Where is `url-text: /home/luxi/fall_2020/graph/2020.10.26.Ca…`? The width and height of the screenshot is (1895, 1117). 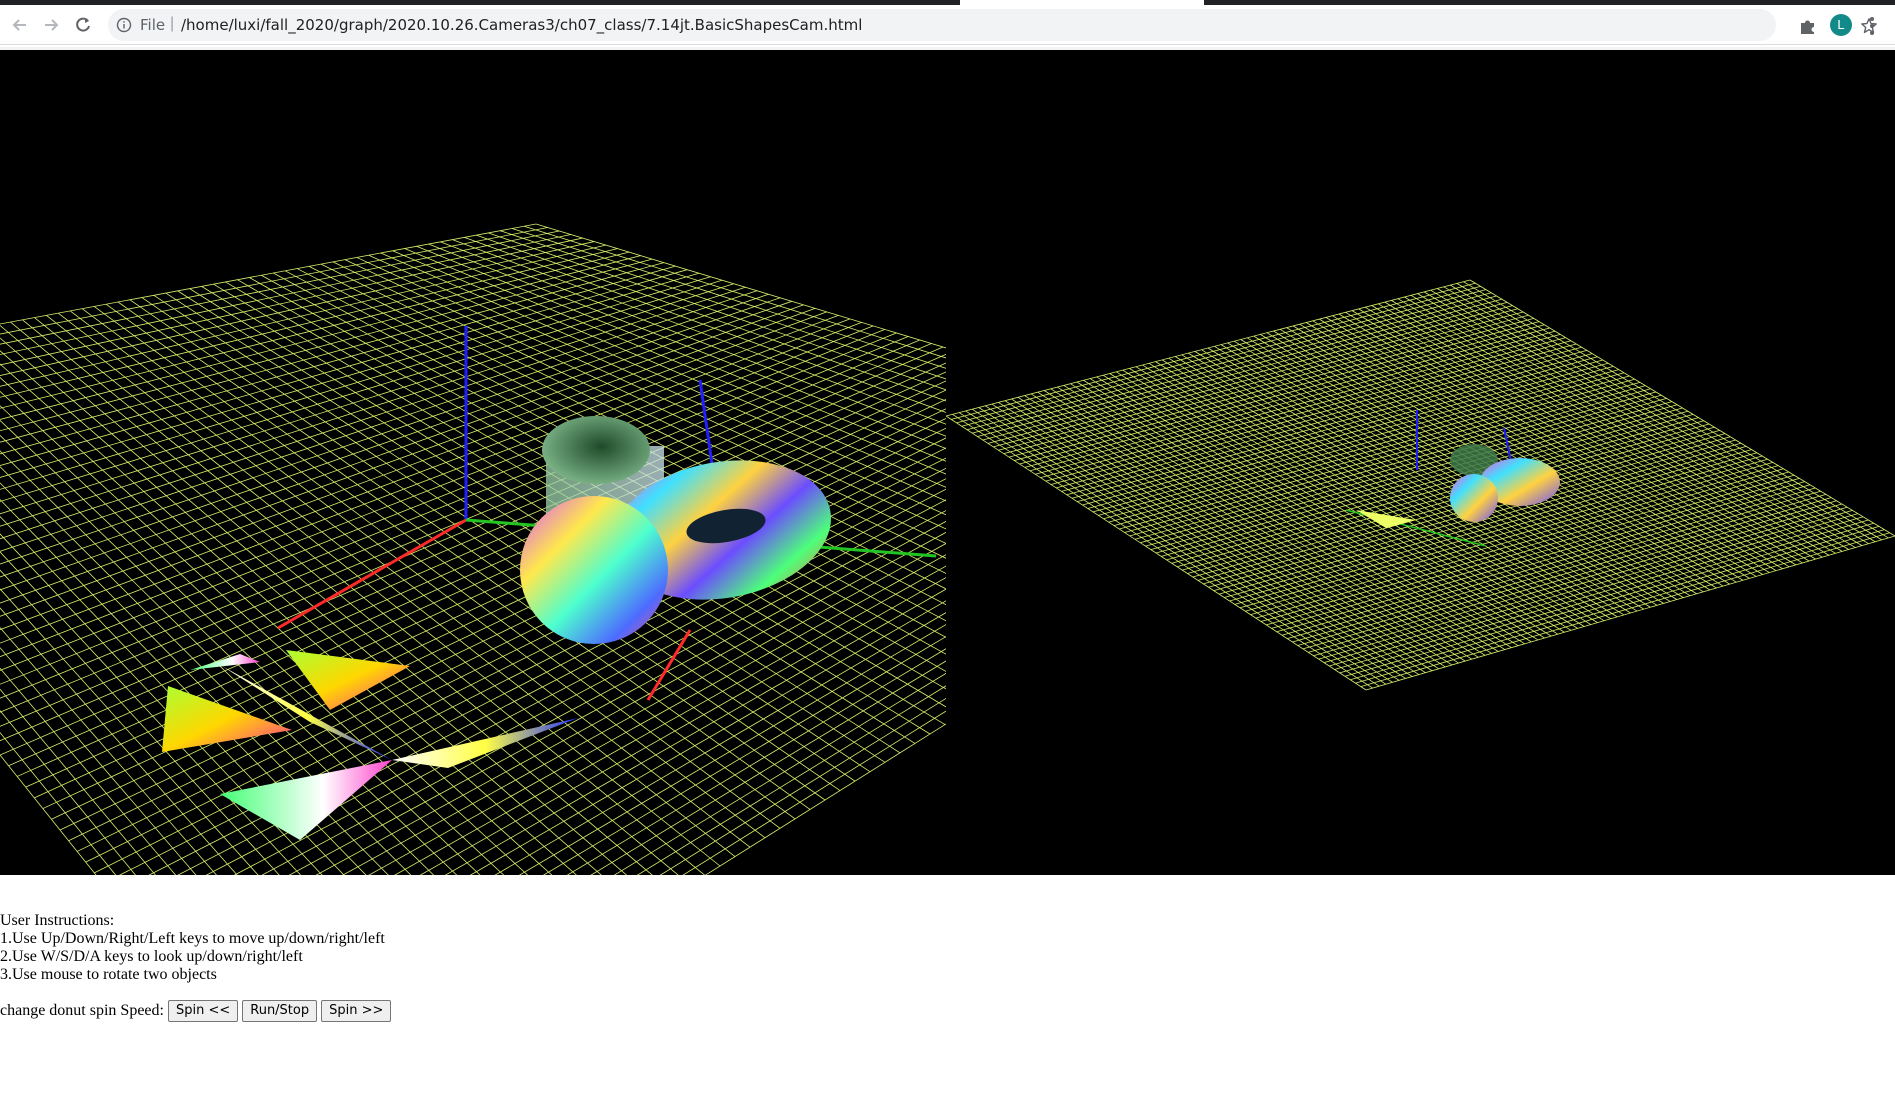 url-text: /home/luxi/fall_2020/graph/2020.10.26.Ca… is located at coordinates (521, 25).